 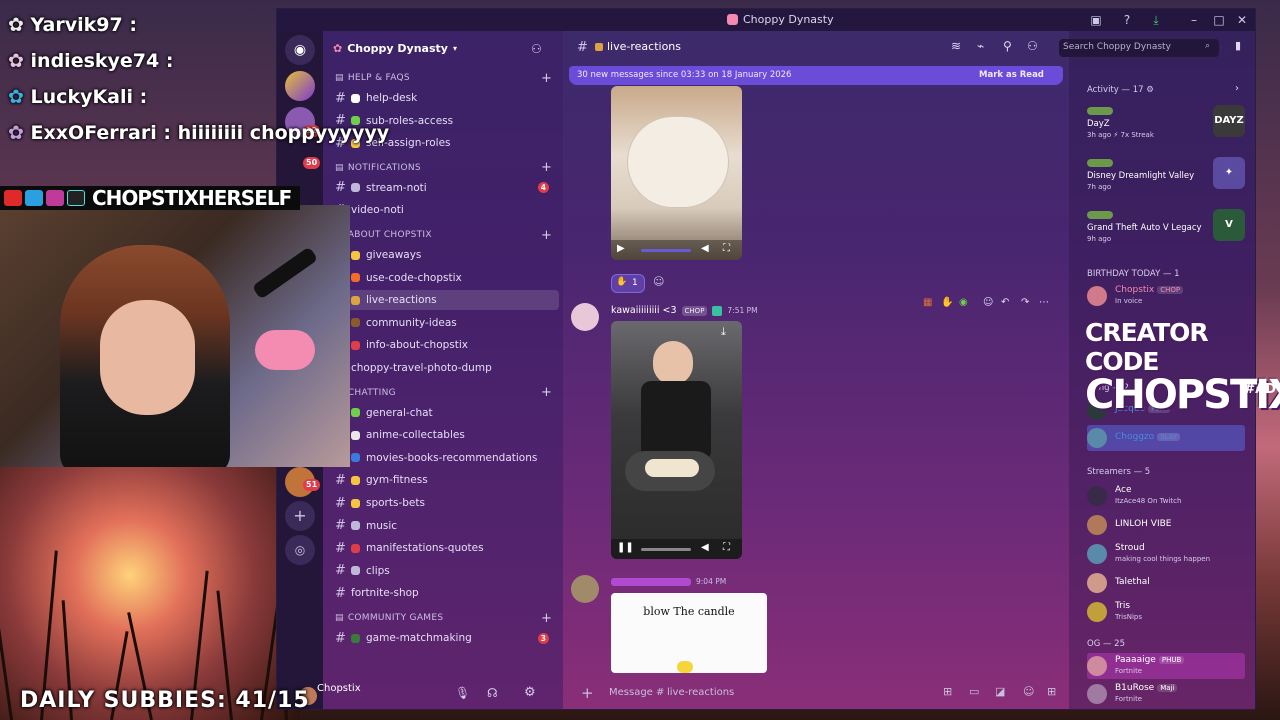 I want to click on close-icon: ✕, so click(x=1242, y=20).